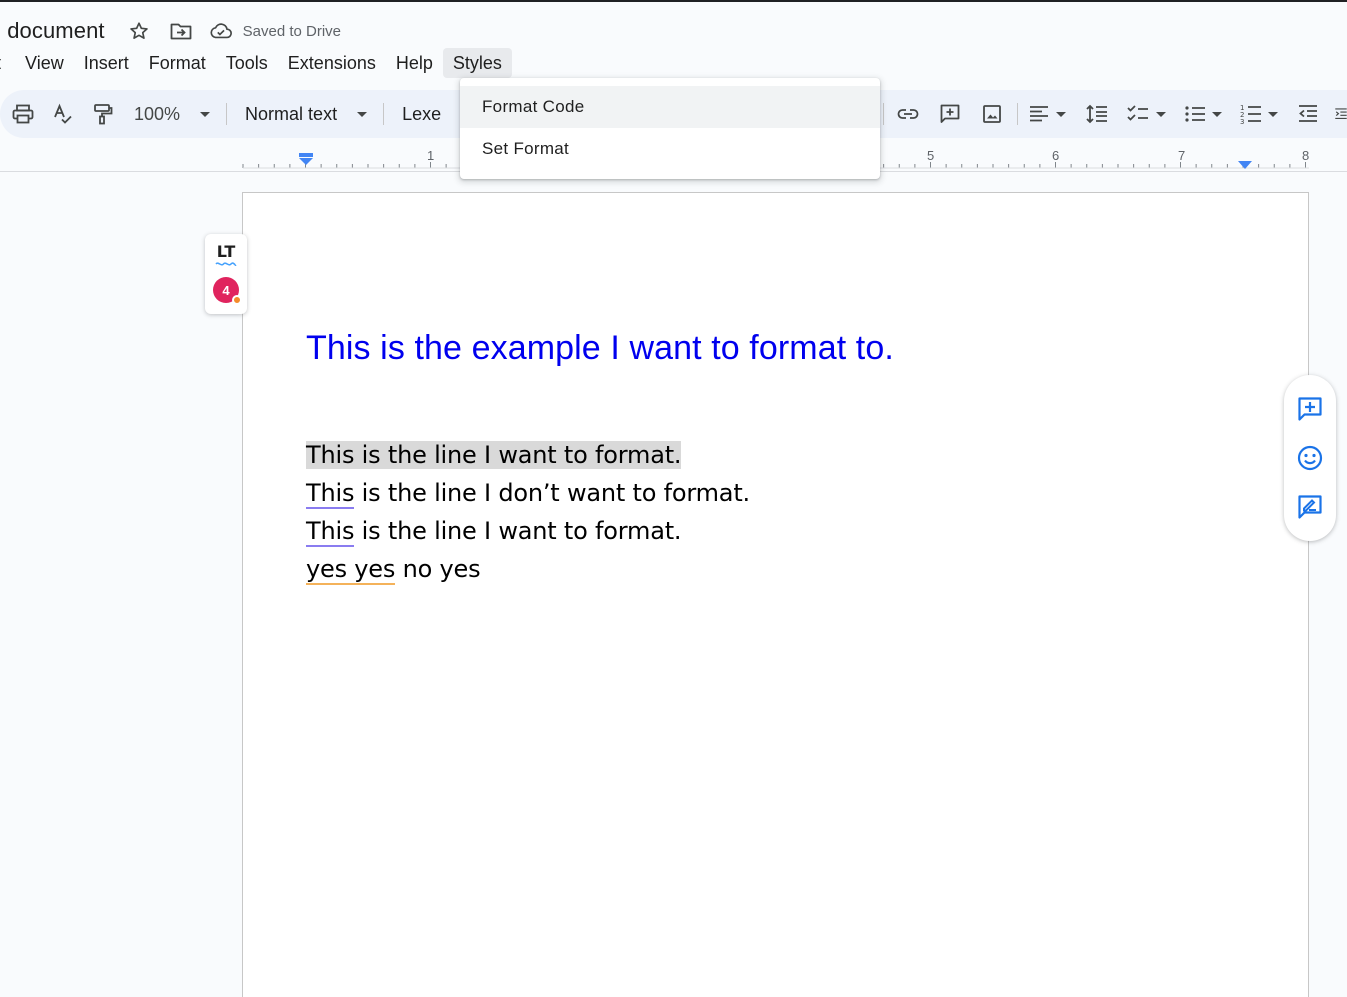 The width and height of the screenshot is (1347, 997). Describe the element at coordinates (157, 113) in the screenshot. I see `zoom-value: 100%` at that location.